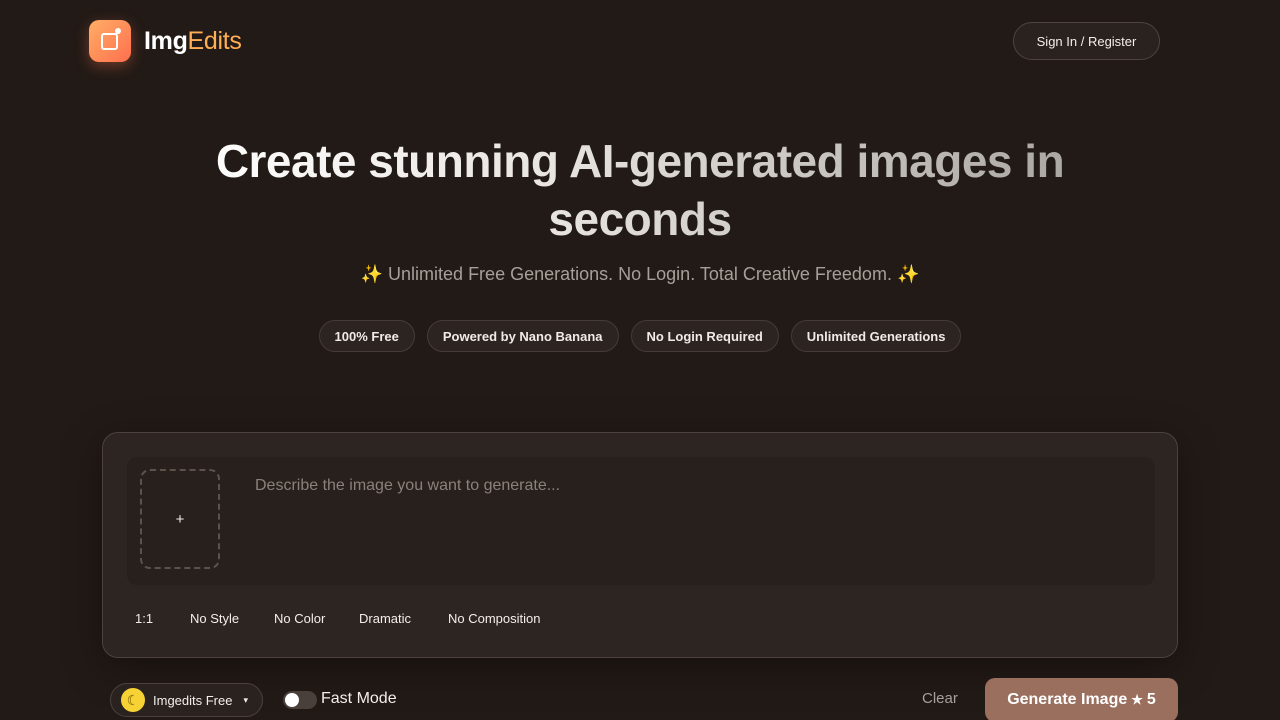  I want to click on brand-name-part2: Edits, so click(214, 40).